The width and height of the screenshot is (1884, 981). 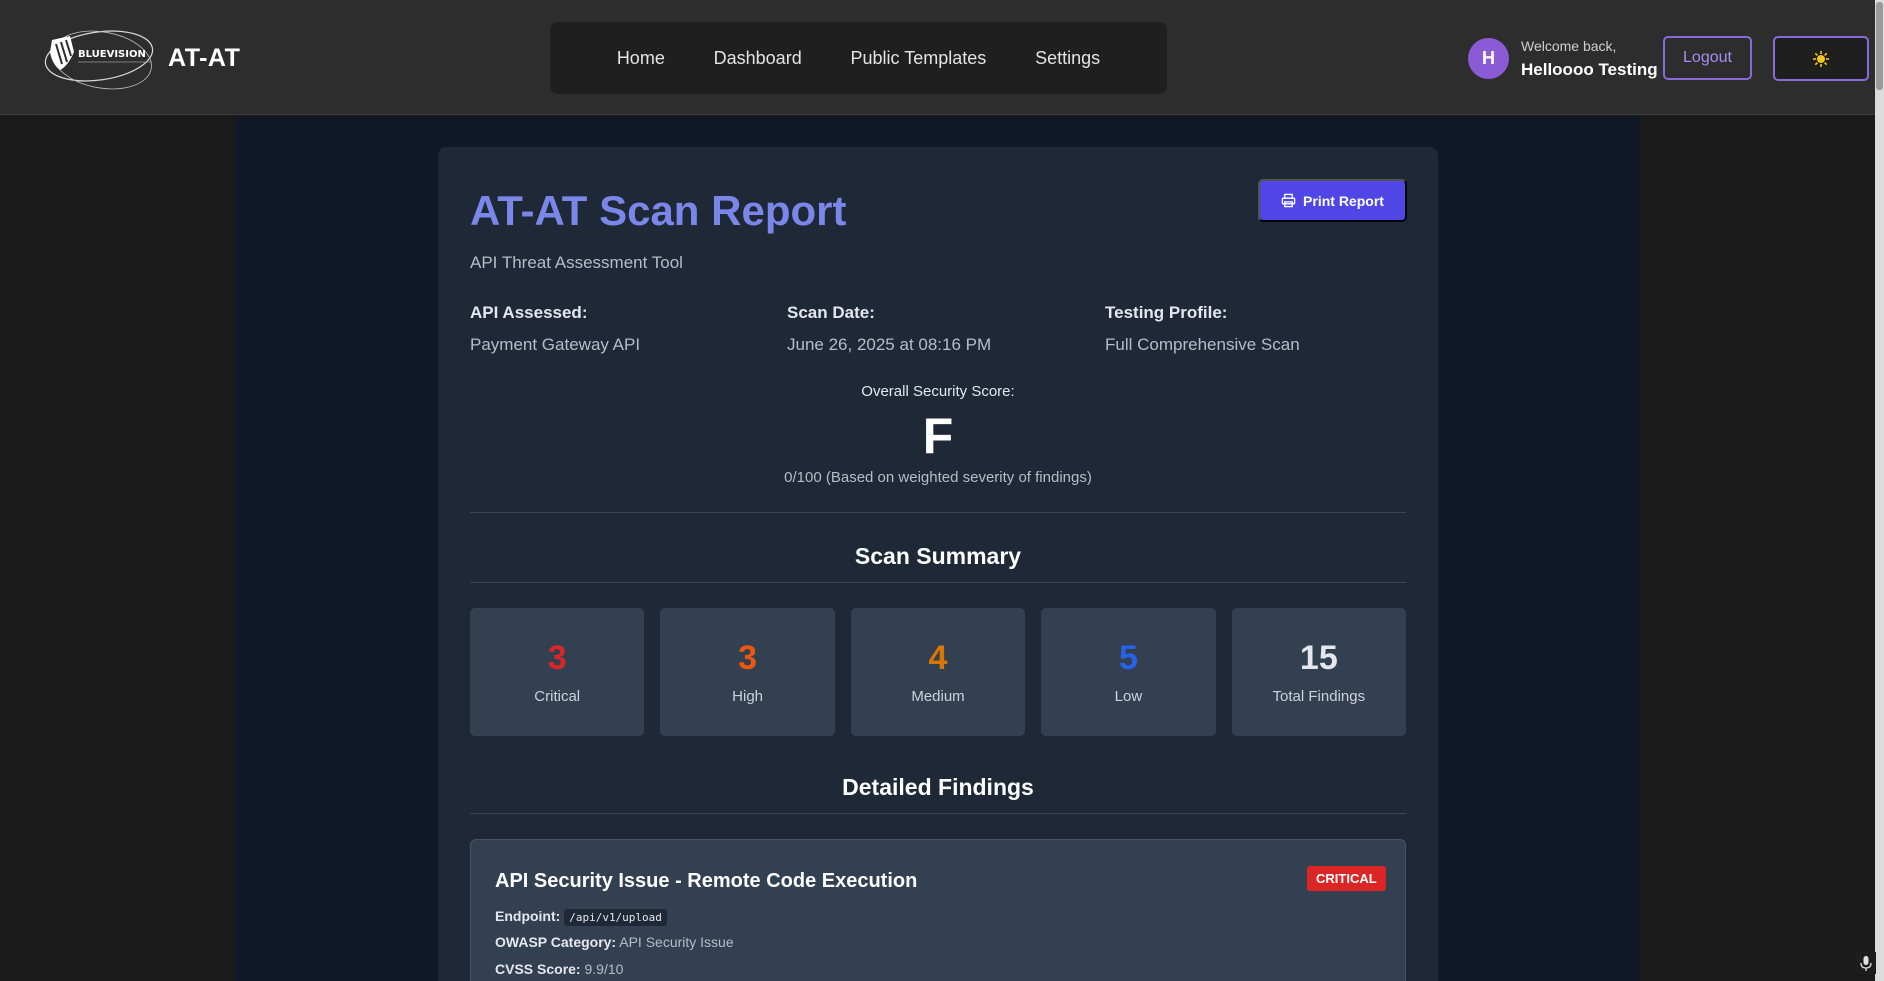 What do you see at coordinates (538, 969) in the screenshot?
I see `cvss-label: CVSS Score:` at bounding box center [538, 969].